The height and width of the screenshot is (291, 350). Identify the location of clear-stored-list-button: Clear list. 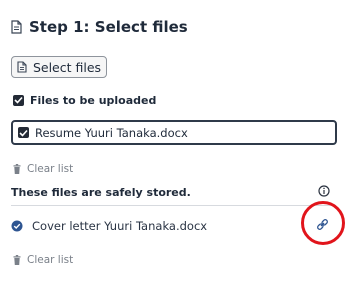
(43, 260).